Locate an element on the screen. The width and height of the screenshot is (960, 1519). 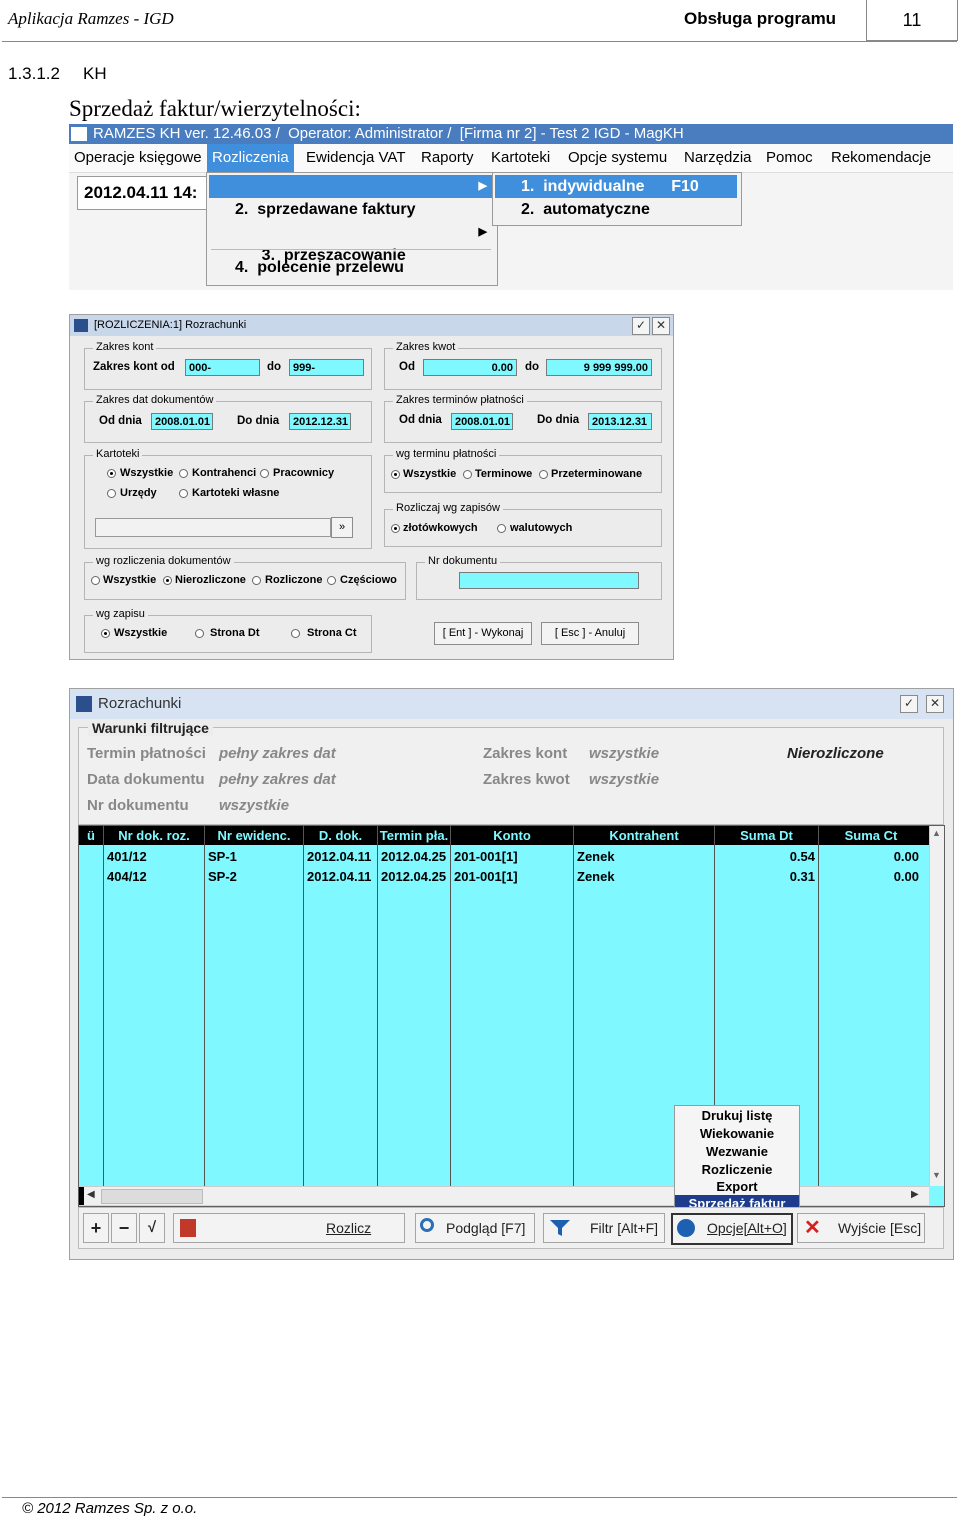
podglad-button: Podgląd [F7] is located at coordinates (475, 1228).